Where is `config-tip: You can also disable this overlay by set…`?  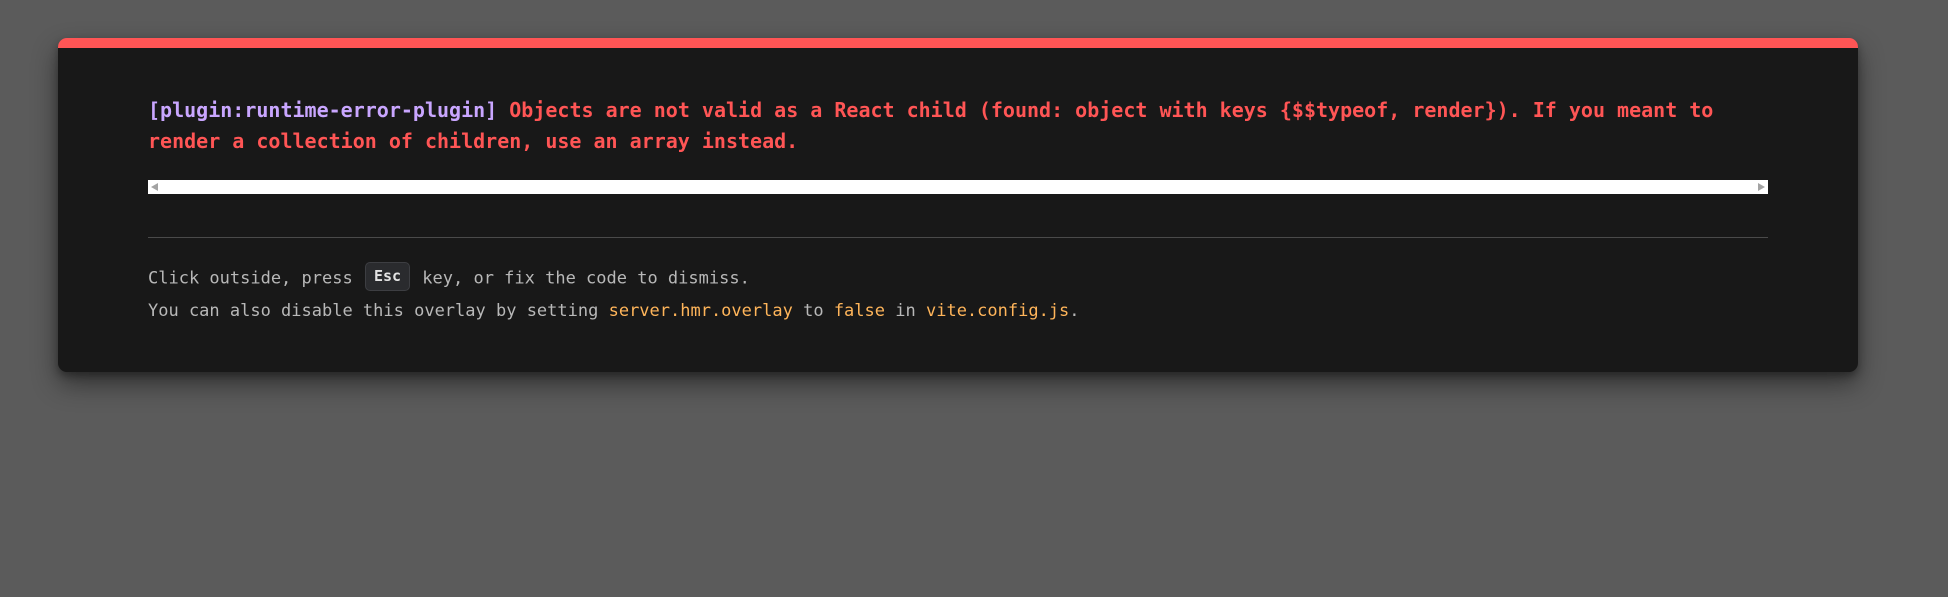 config-tip: You can also disable this overlay by set… is located at coordinates (614, 311).